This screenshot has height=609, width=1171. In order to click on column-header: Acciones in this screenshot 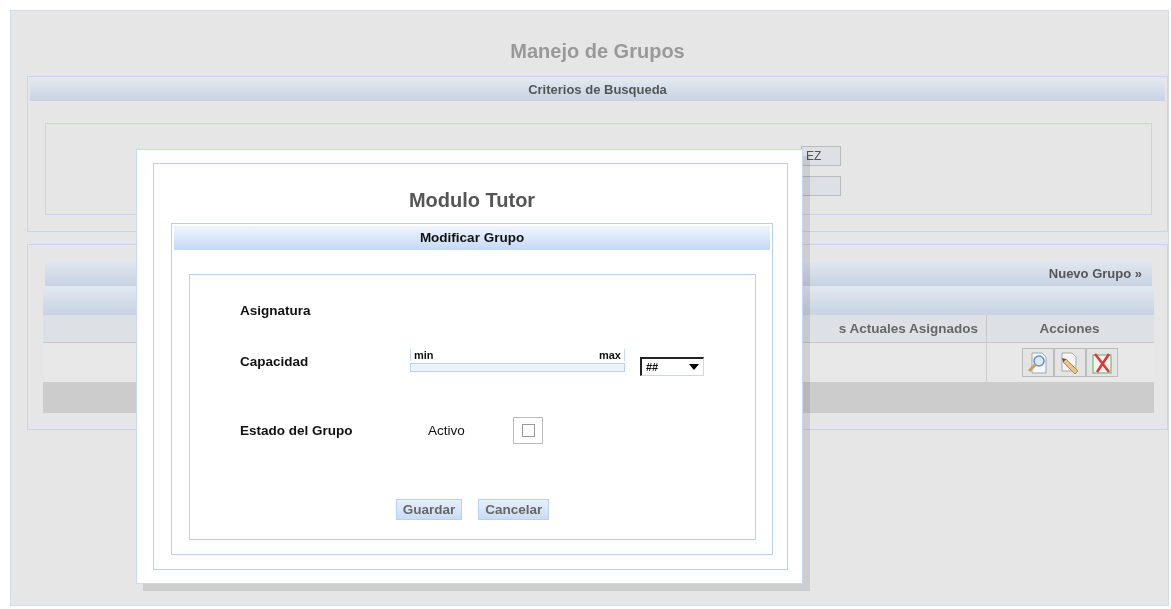, I will do `click(1069, 329)`.